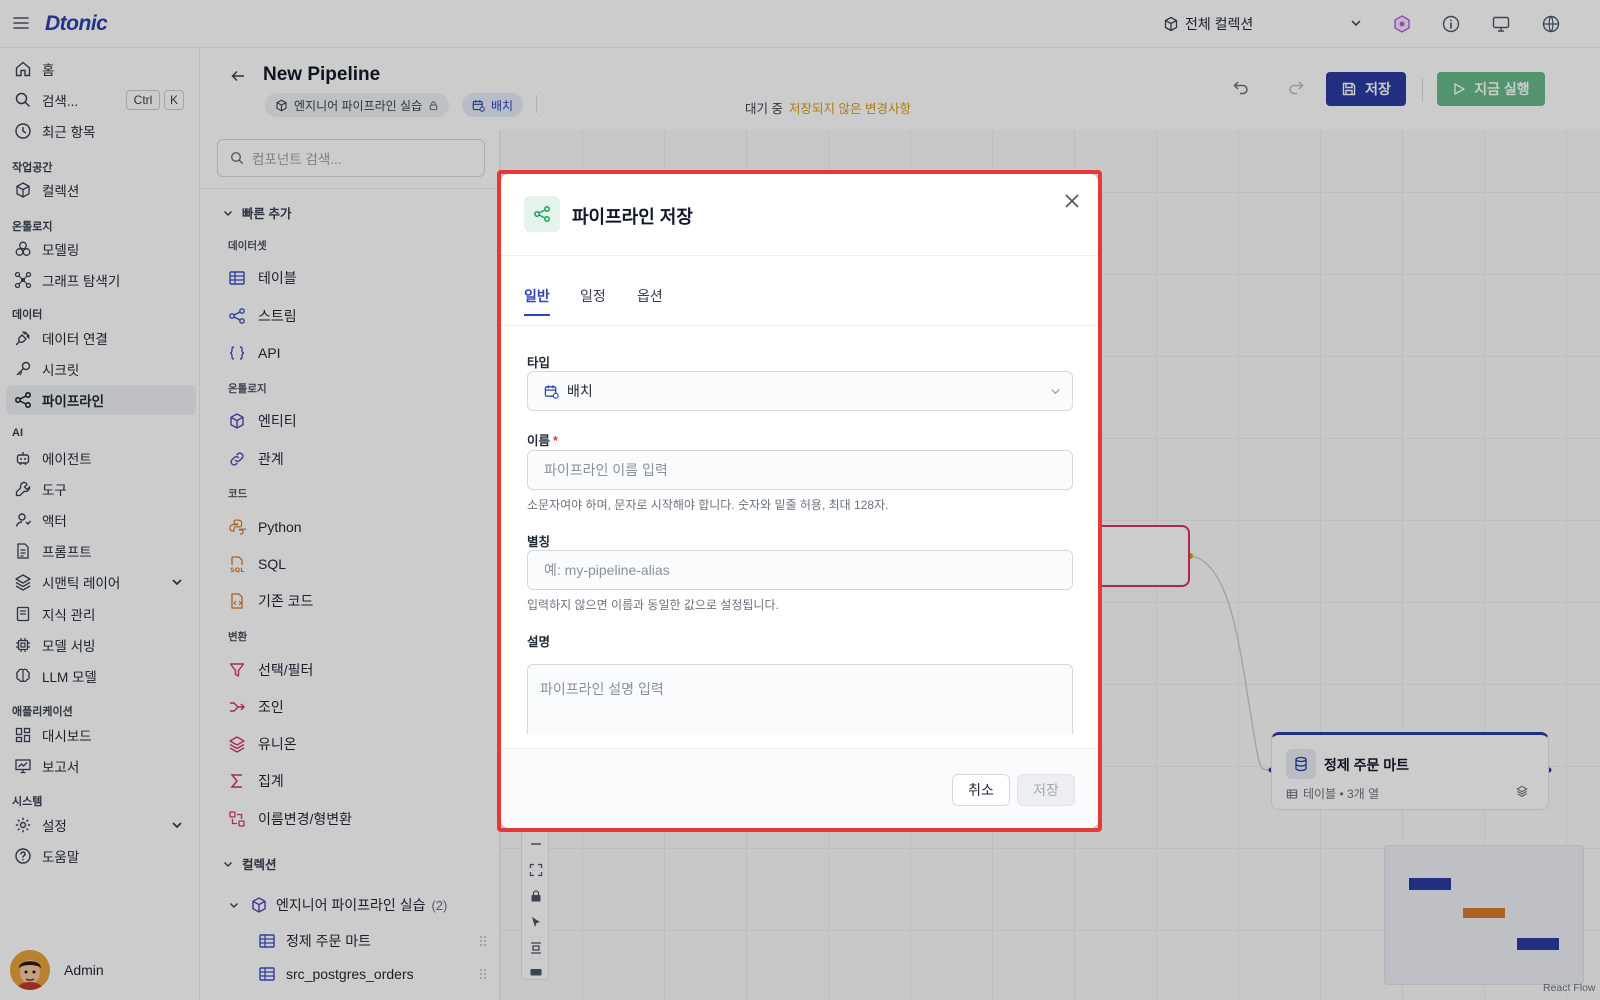 This screenshot has height=1000, width=1600. I want to click on dialog-footer: 취소 저장, so click(799, 788).